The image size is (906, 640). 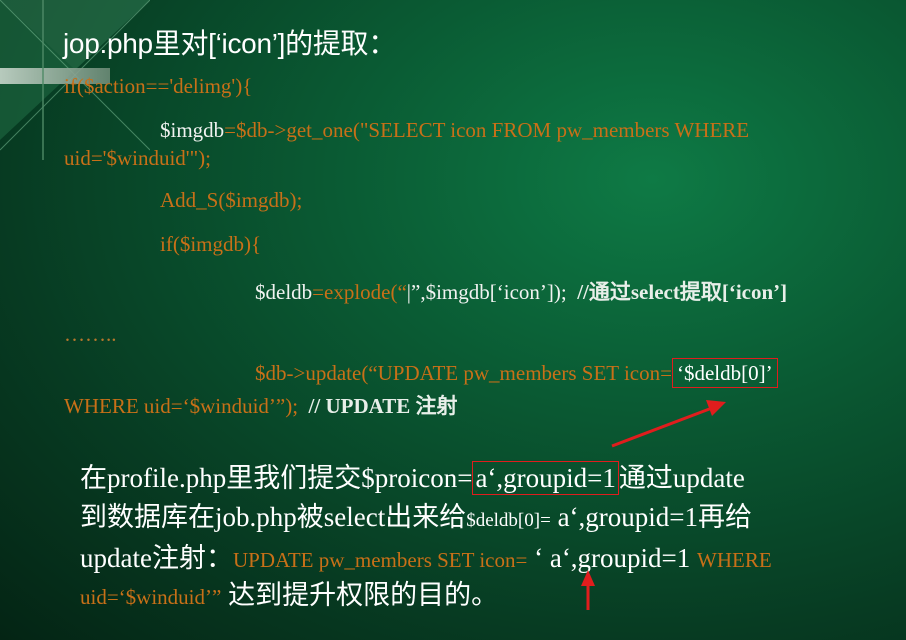 I want to click on code-line-4: Add_S($imgdb);, so click(x=231, y=200).